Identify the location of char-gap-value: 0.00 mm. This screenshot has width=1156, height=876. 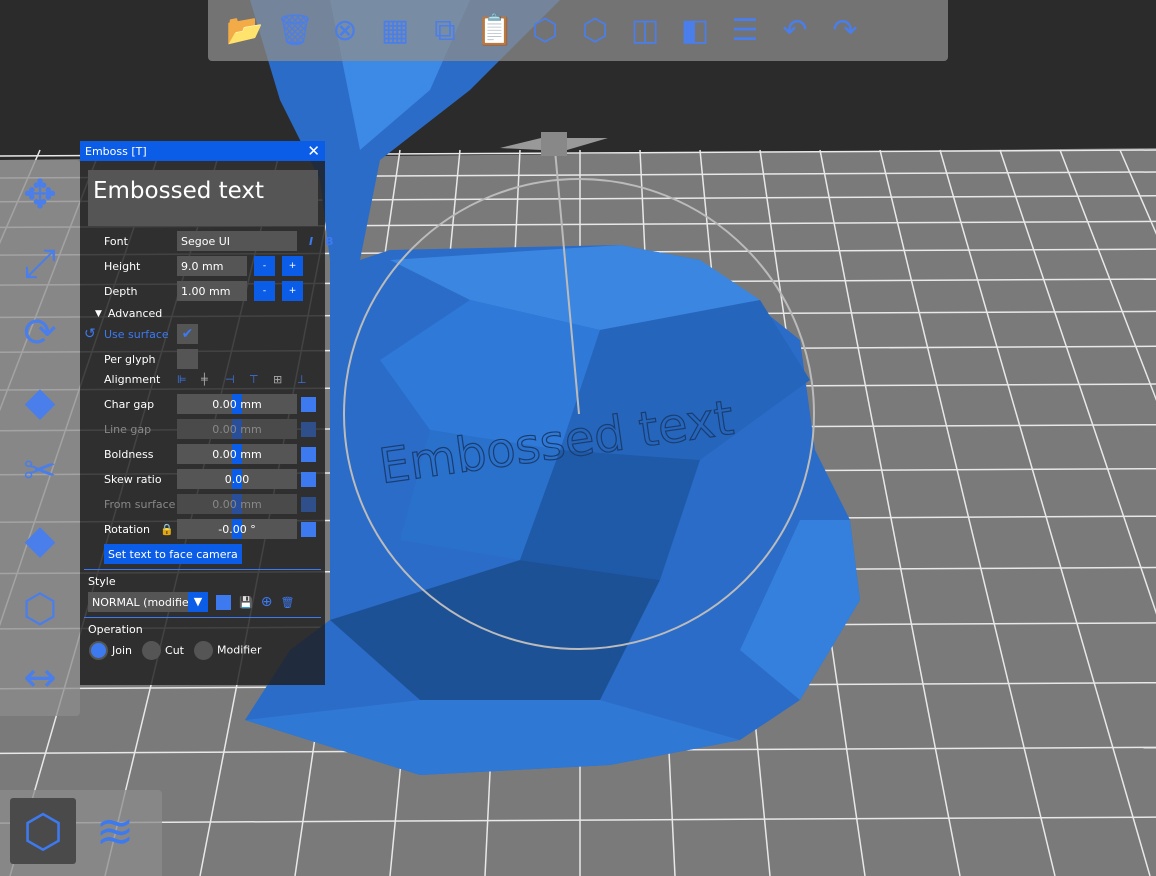
(237, 404).